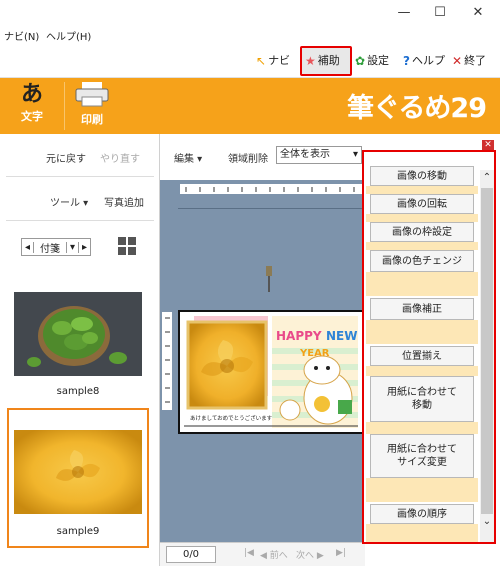  Describe the element at coordinates (422, 309) in the screenshot. I see `image-correction-button: 画像補正` at that location.